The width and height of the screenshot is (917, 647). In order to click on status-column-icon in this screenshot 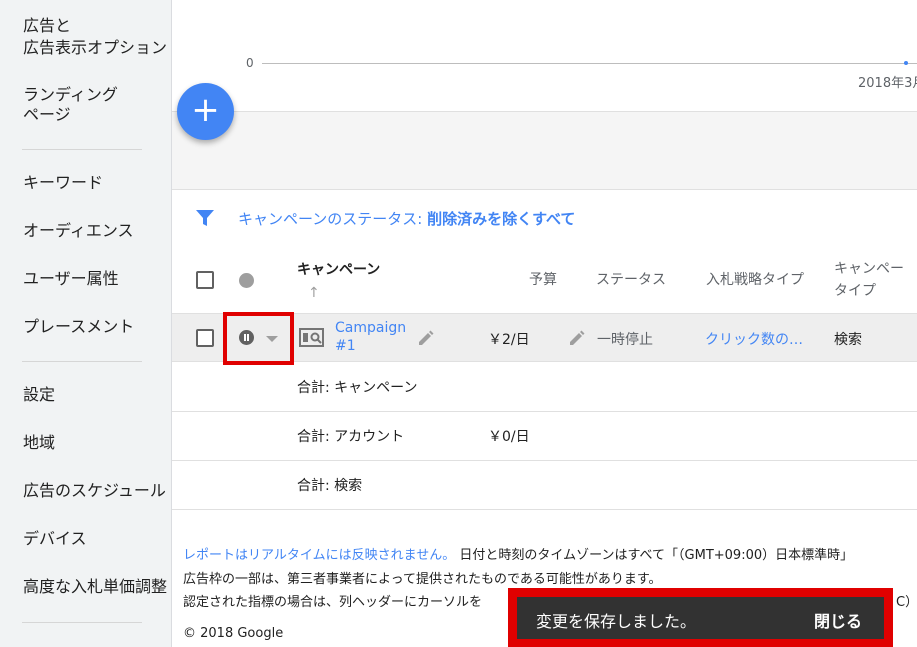, I will do `click(246, 280)`.